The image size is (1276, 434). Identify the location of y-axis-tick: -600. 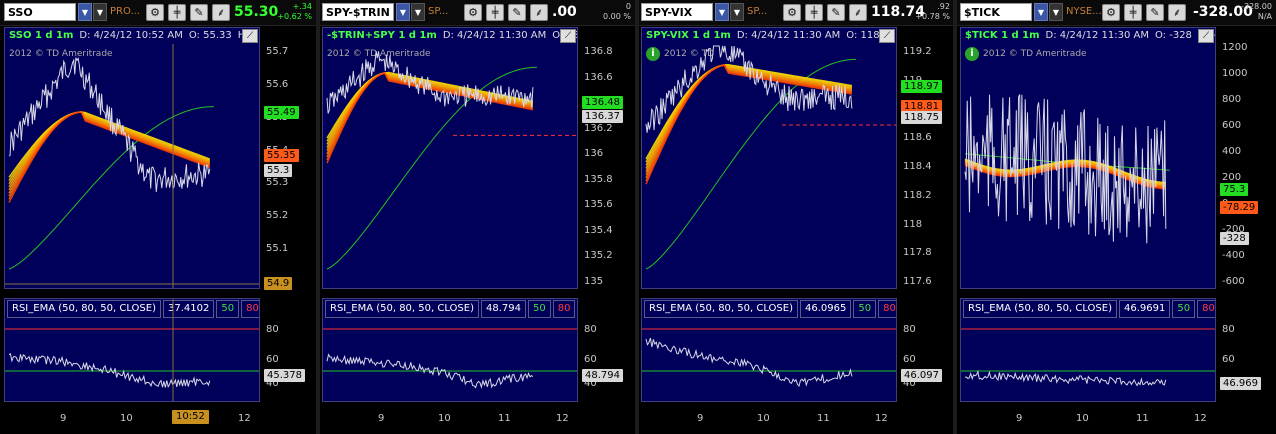
(1233, 281).